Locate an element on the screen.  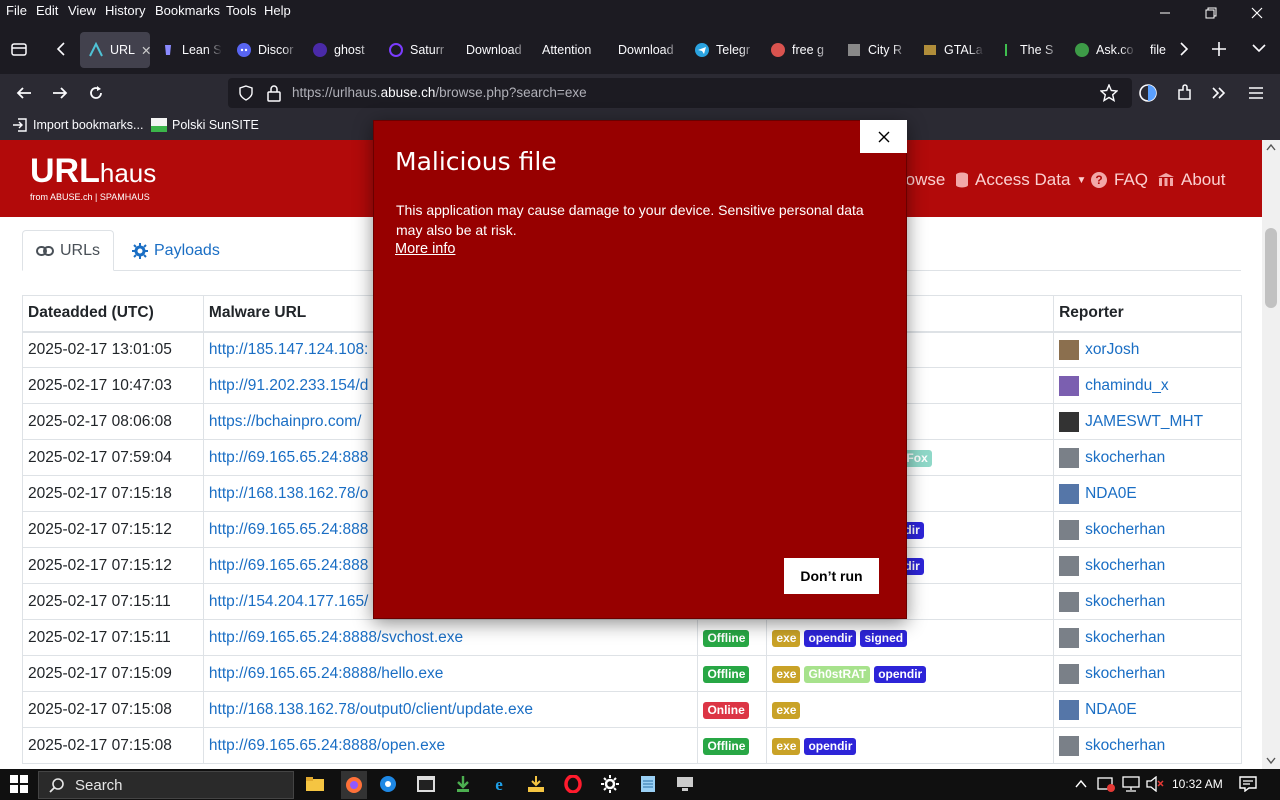
tab-city: City R is located at coordinates (877, 50).